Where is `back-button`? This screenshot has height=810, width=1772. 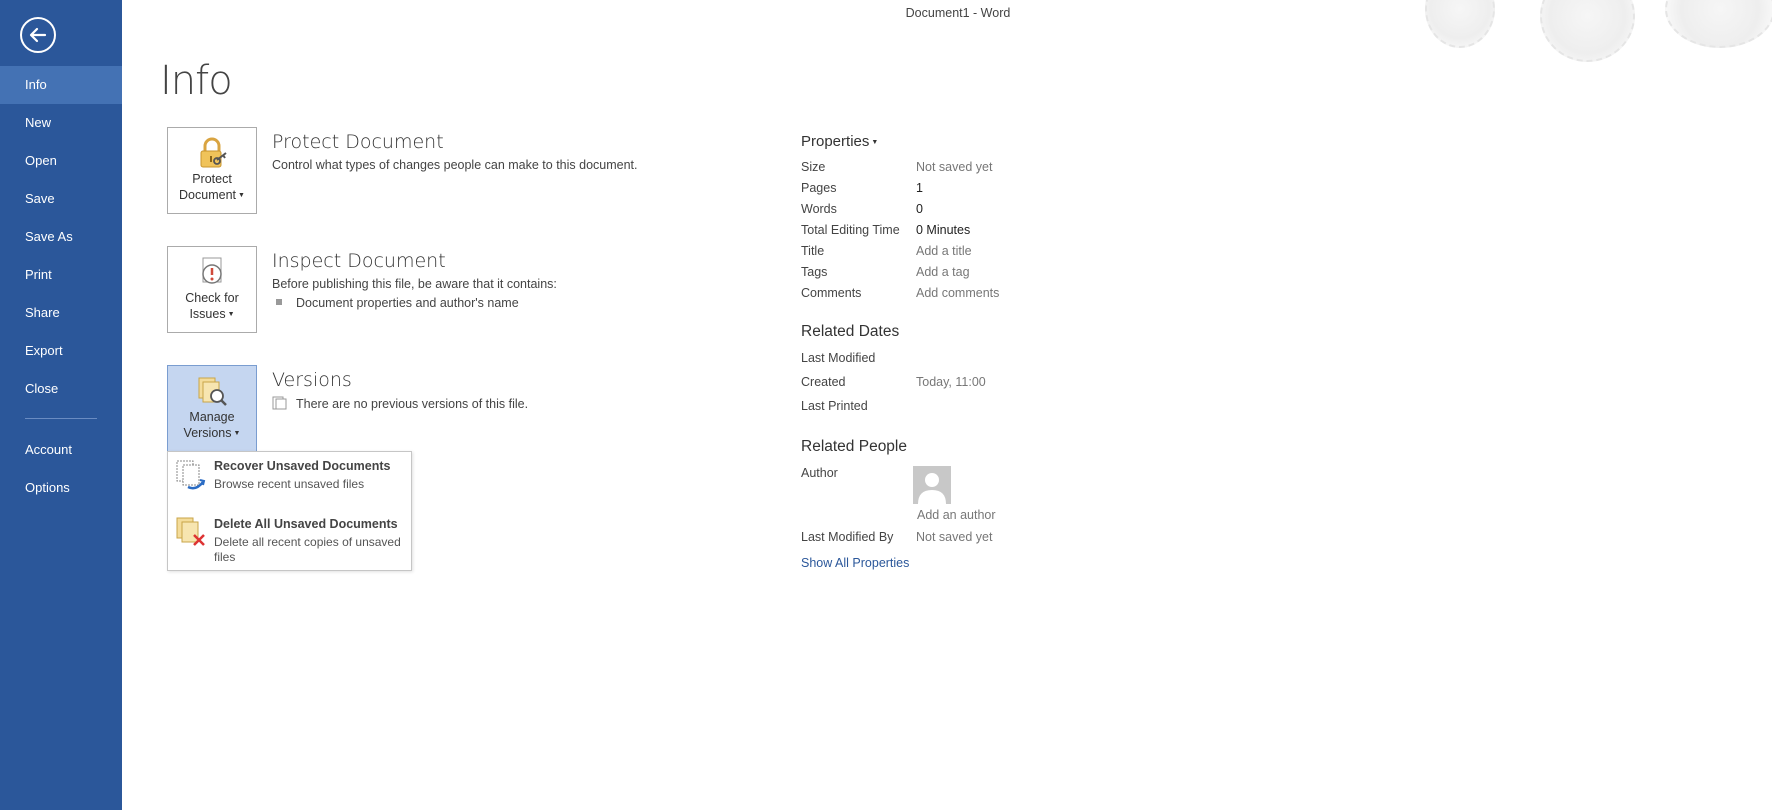 back-button is located at coordinates (38, 35).